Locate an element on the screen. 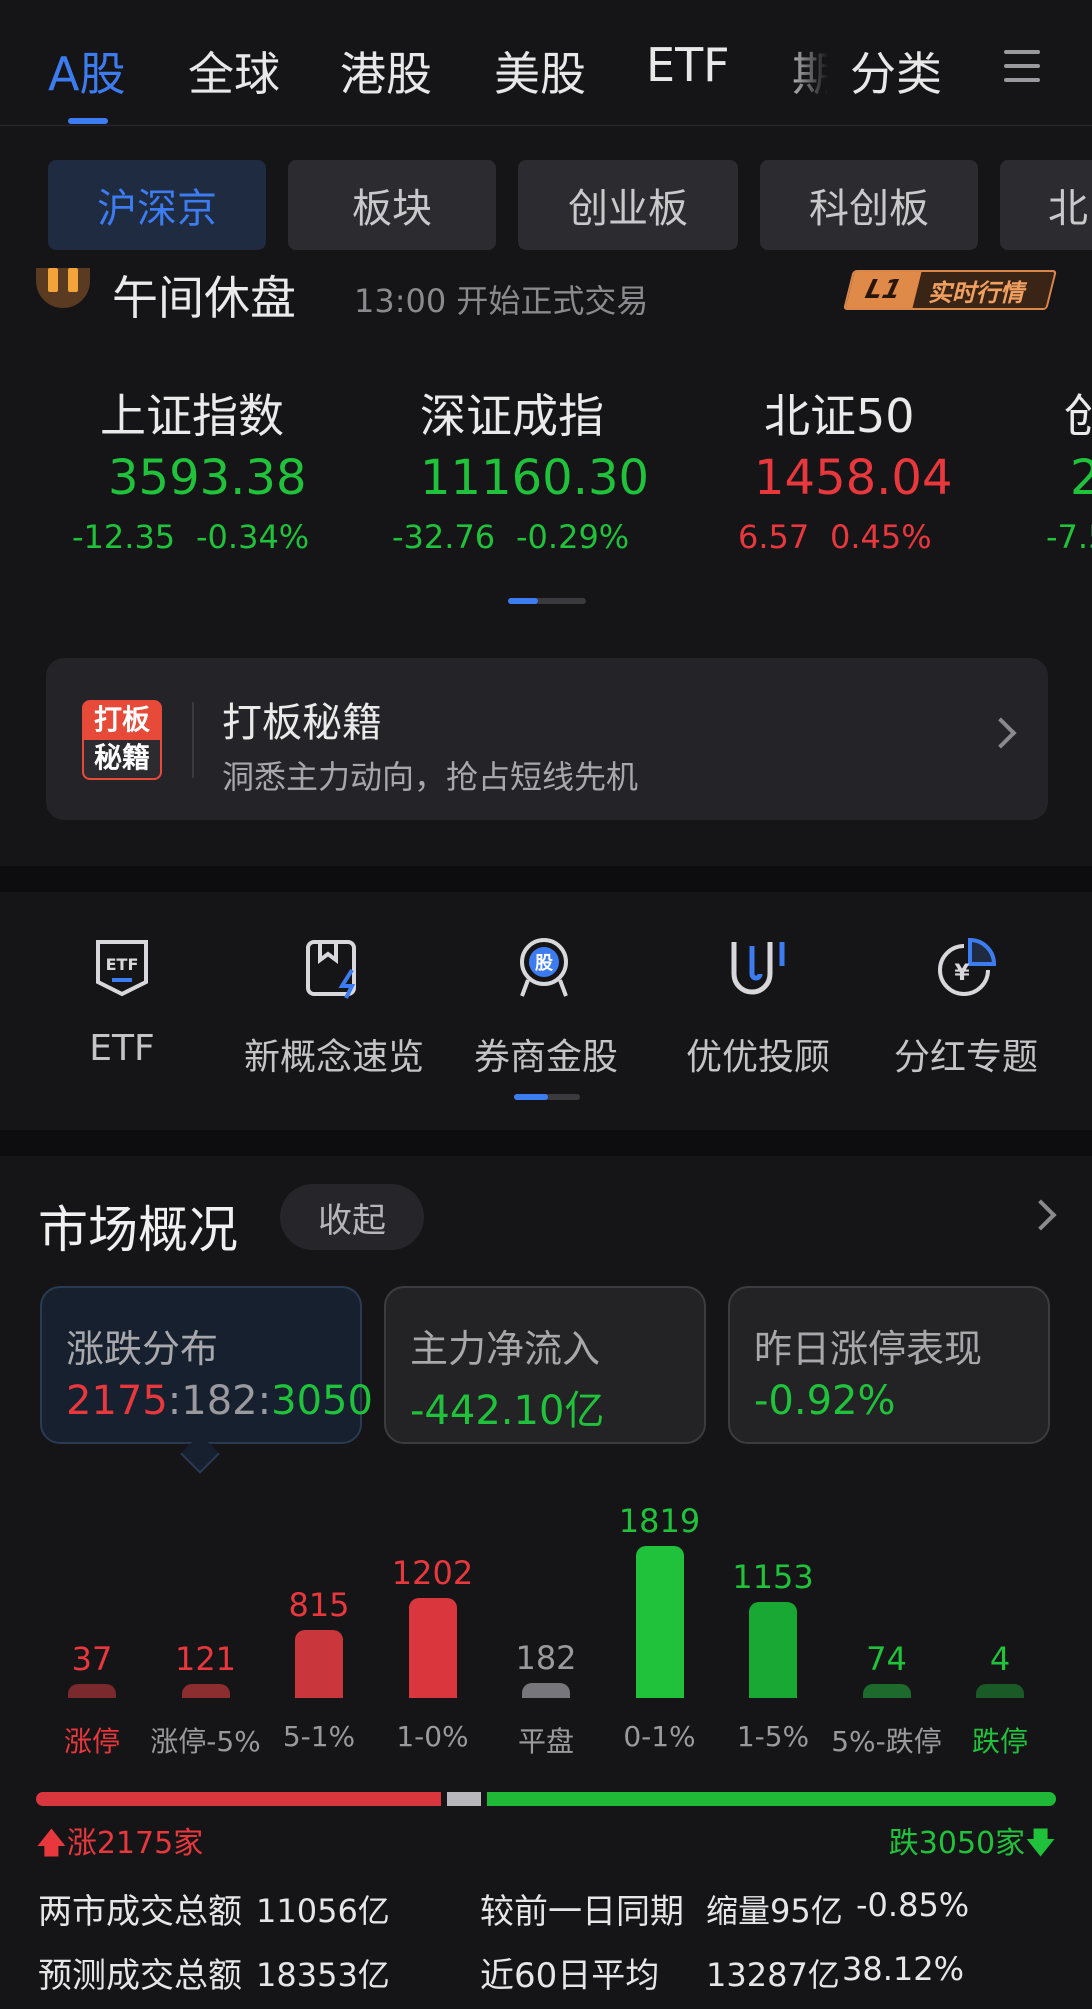 This screenshot has width=1092, height=2009. tab-a-shares: A股 is located at coordinates (86, 71).